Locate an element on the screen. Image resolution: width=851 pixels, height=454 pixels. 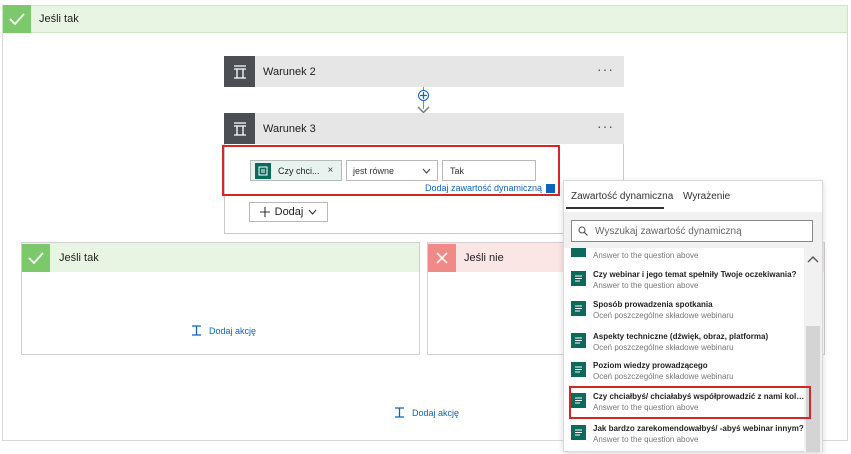
add-button: Dodaj is located at coordinates (288, 212).